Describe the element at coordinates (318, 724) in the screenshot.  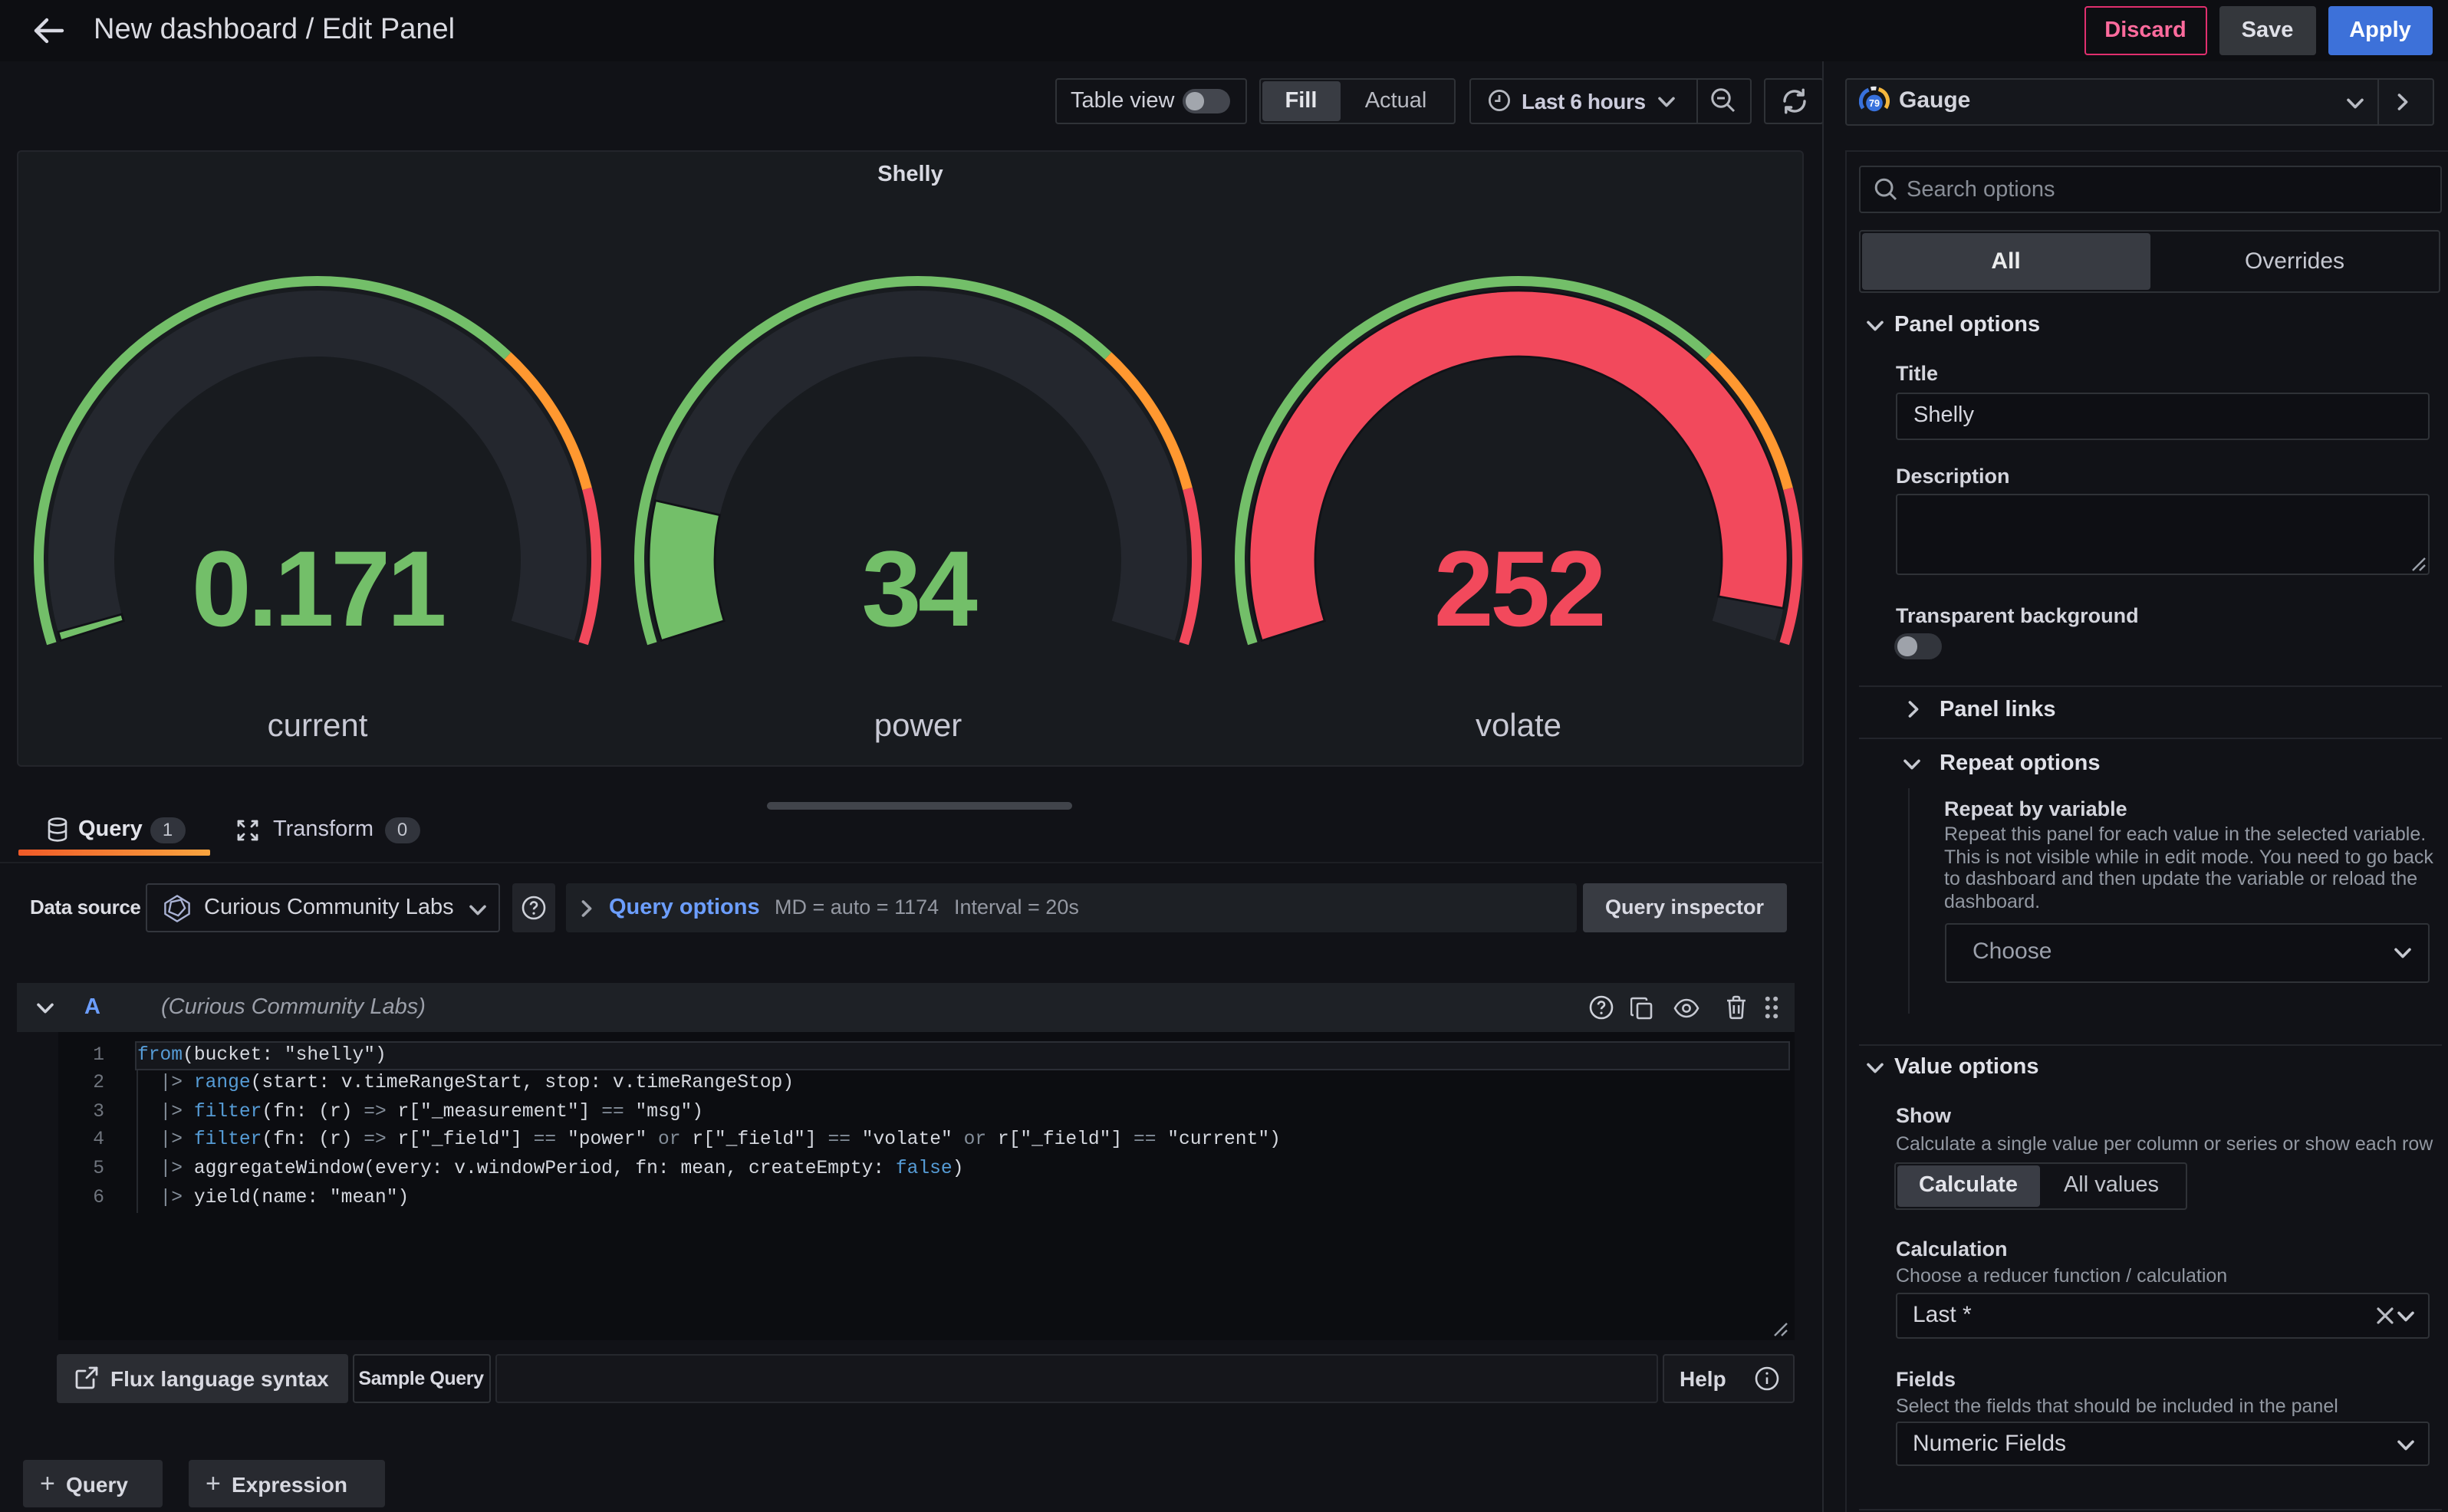
I see `svg-text: current` at that location.